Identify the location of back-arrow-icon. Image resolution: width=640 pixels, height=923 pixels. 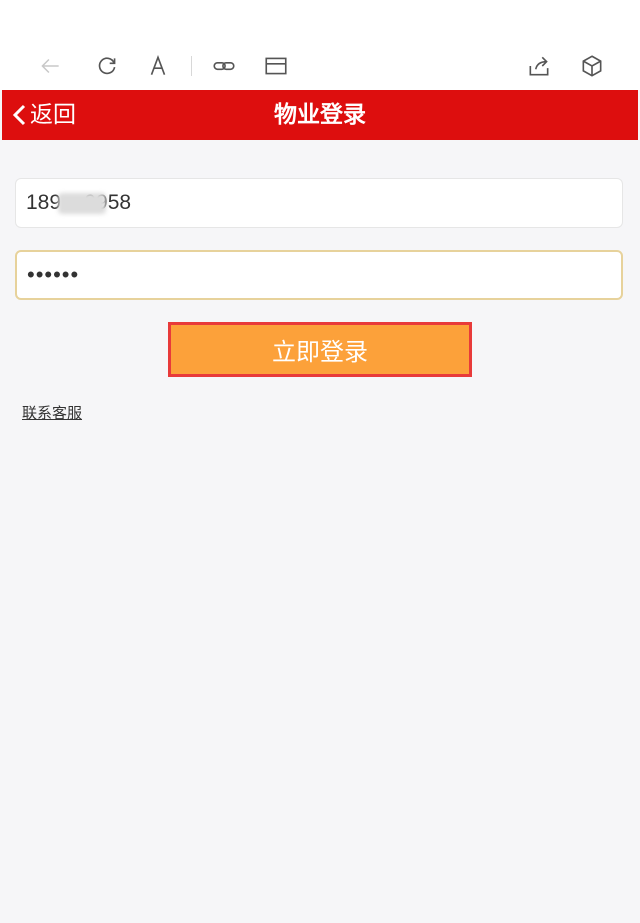
(50, 66).